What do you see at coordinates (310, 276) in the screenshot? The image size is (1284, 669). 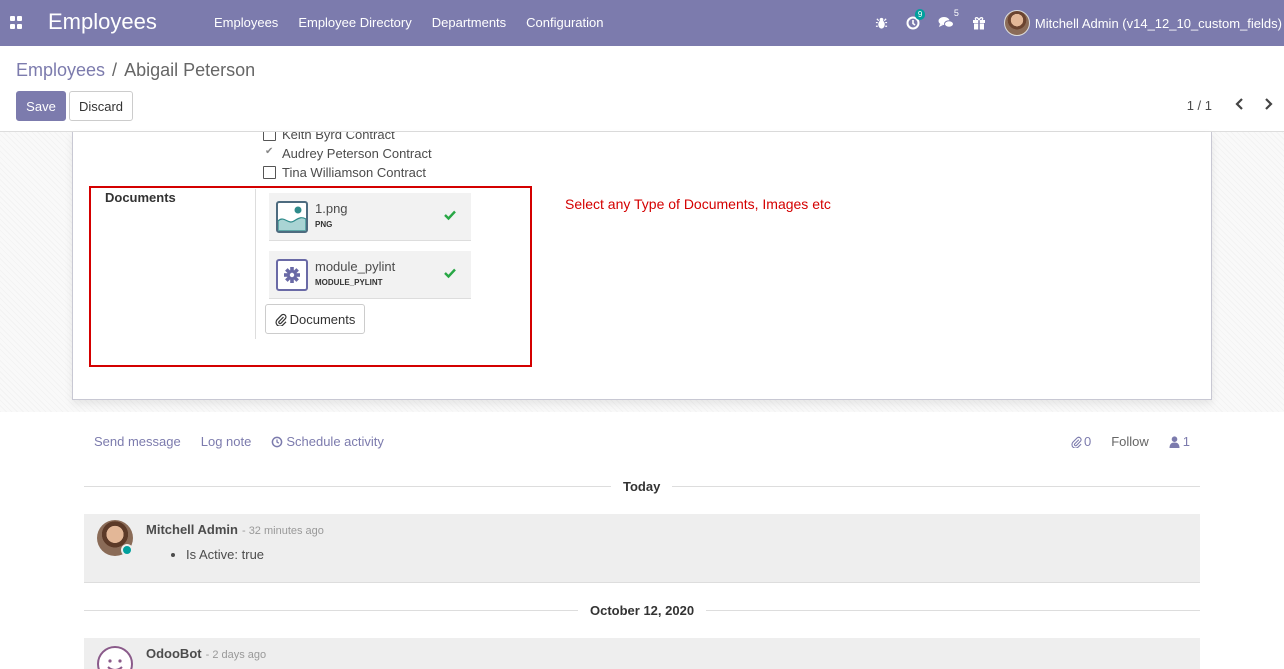 I see `highlight-box` at bounding box center [310, 276].